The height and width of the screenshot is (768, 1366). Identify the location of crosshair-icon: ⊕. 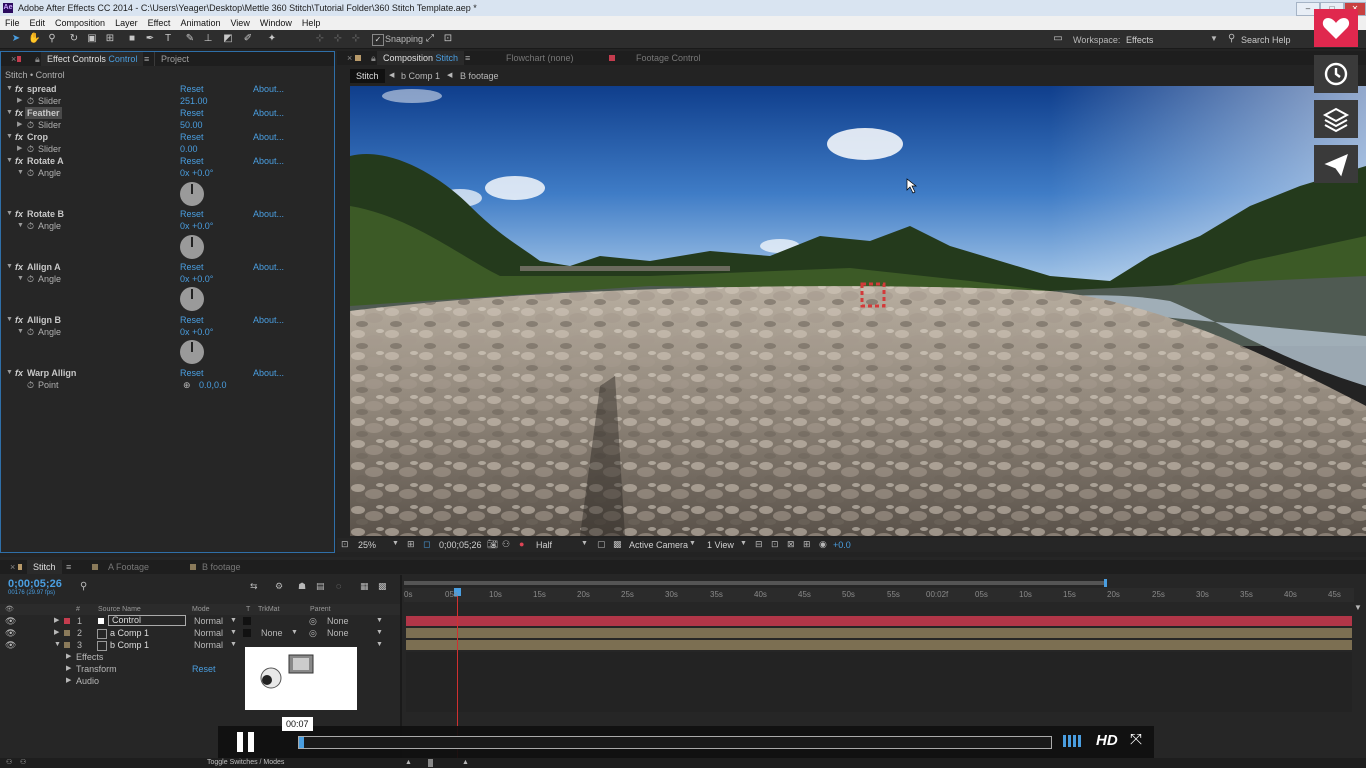
(187, 385).